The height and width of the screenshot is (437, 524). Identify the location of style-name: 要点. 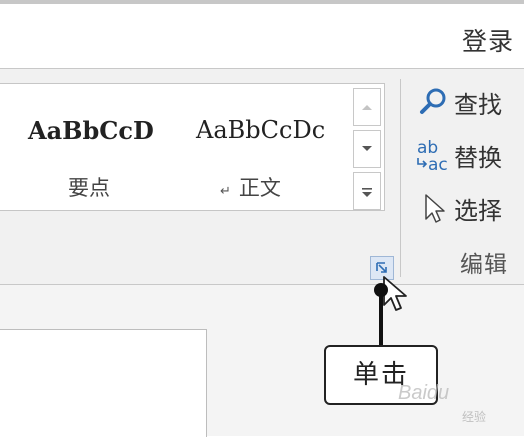
(89, 188).